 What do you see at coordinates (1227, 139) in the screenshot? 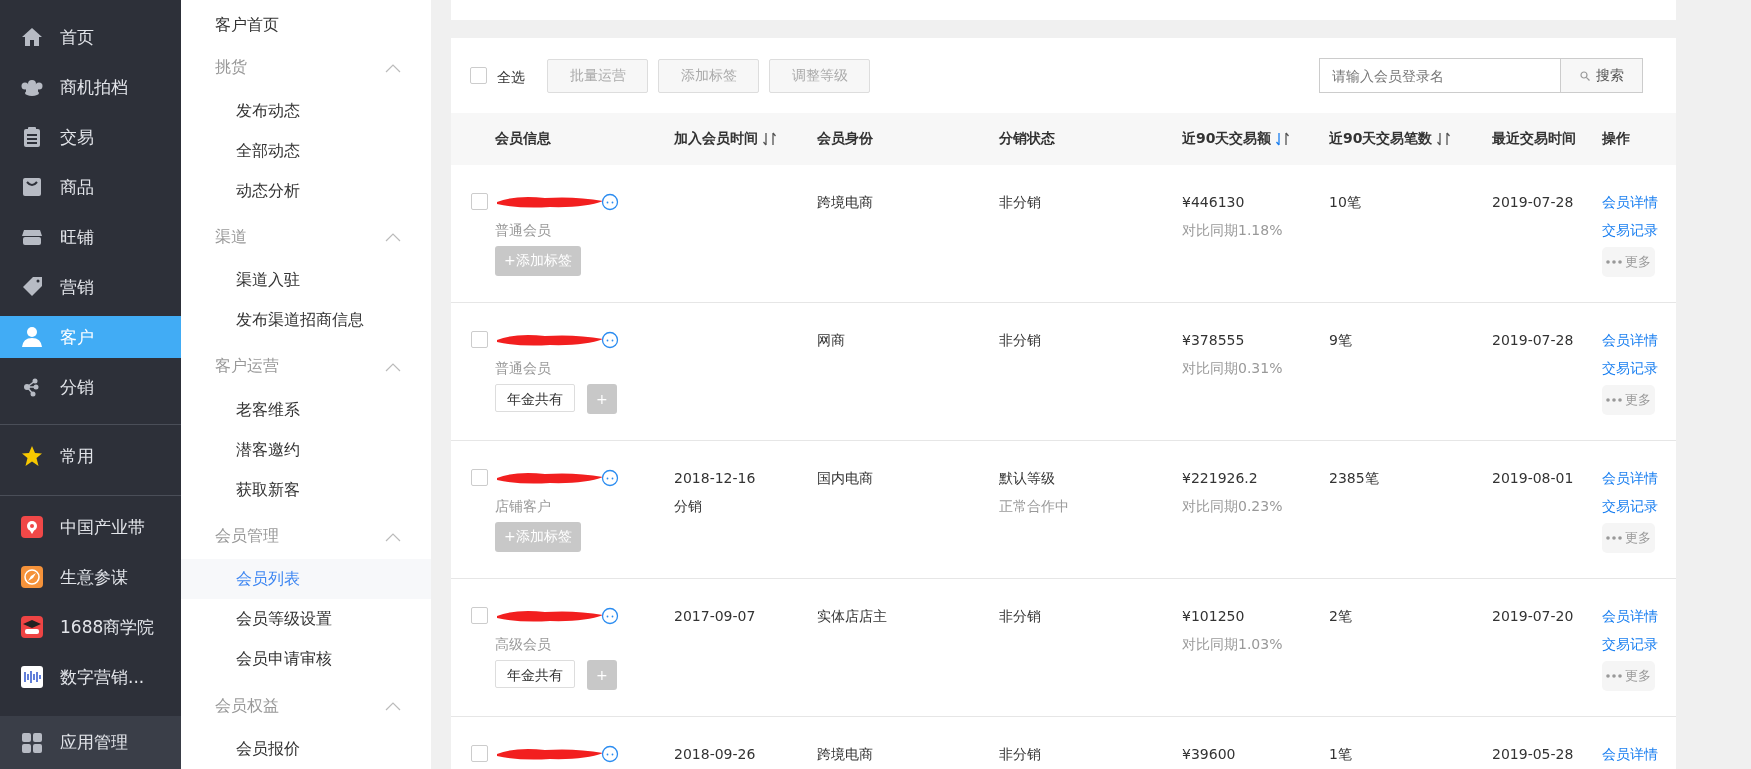
I see `column-header: 近90天交易额` at bounding box center [1227, 139].